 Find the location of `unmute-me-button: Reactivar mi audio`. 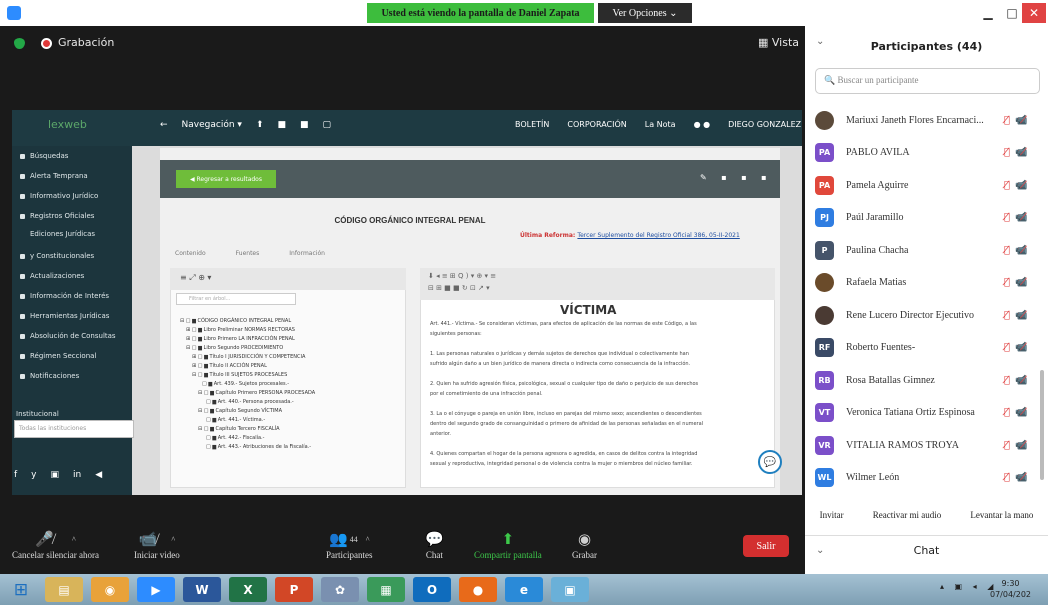

unmute-me-button: Reactivar mi audio is located at coordinates (907, 515).